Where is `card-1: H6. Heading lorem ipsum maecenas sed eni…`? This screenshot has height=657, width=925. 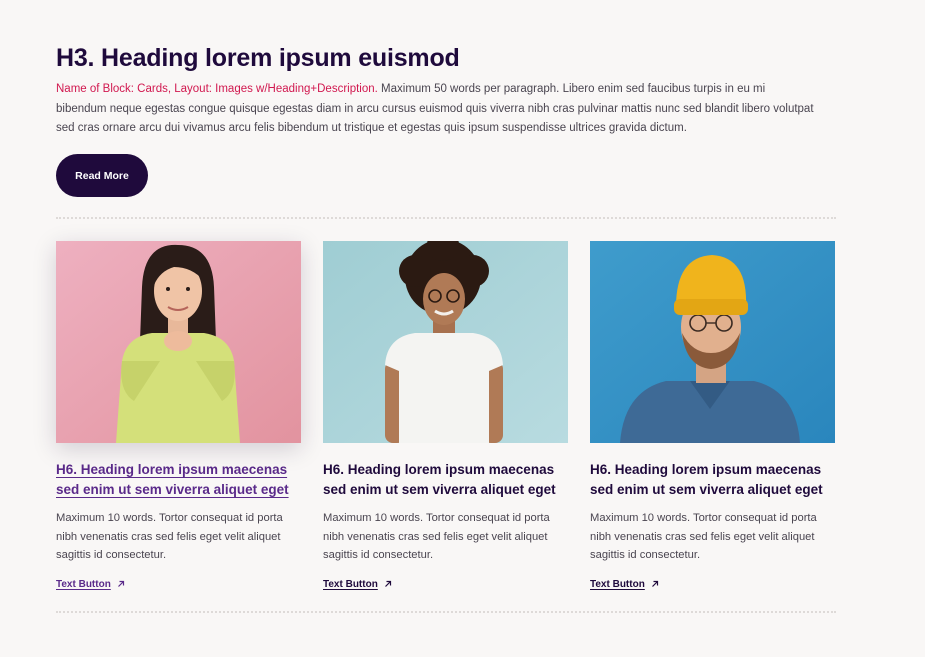
card-1: H6. Heading lorem ipsum maecenas sed eni… is located at coordinates (178, 416).